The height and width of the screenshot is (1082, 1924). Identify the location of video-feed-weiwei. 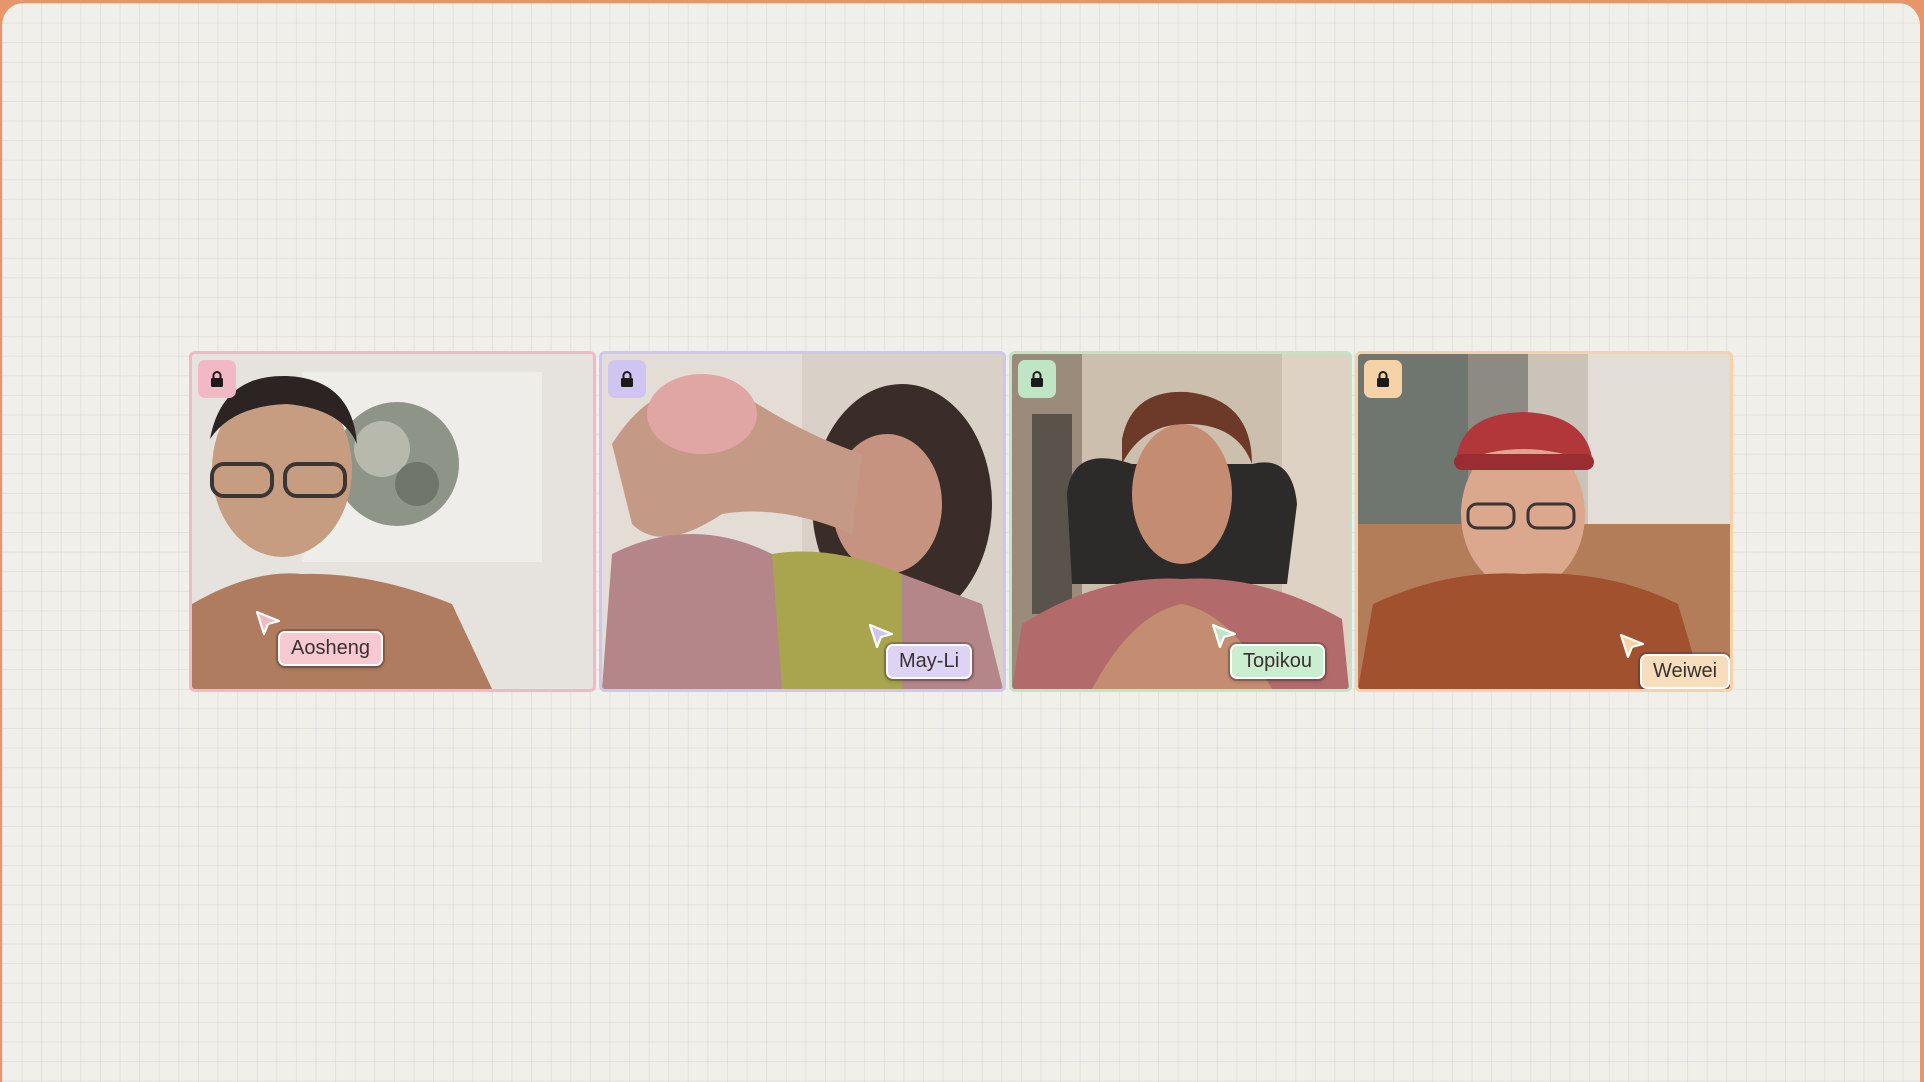
(1544, 521).